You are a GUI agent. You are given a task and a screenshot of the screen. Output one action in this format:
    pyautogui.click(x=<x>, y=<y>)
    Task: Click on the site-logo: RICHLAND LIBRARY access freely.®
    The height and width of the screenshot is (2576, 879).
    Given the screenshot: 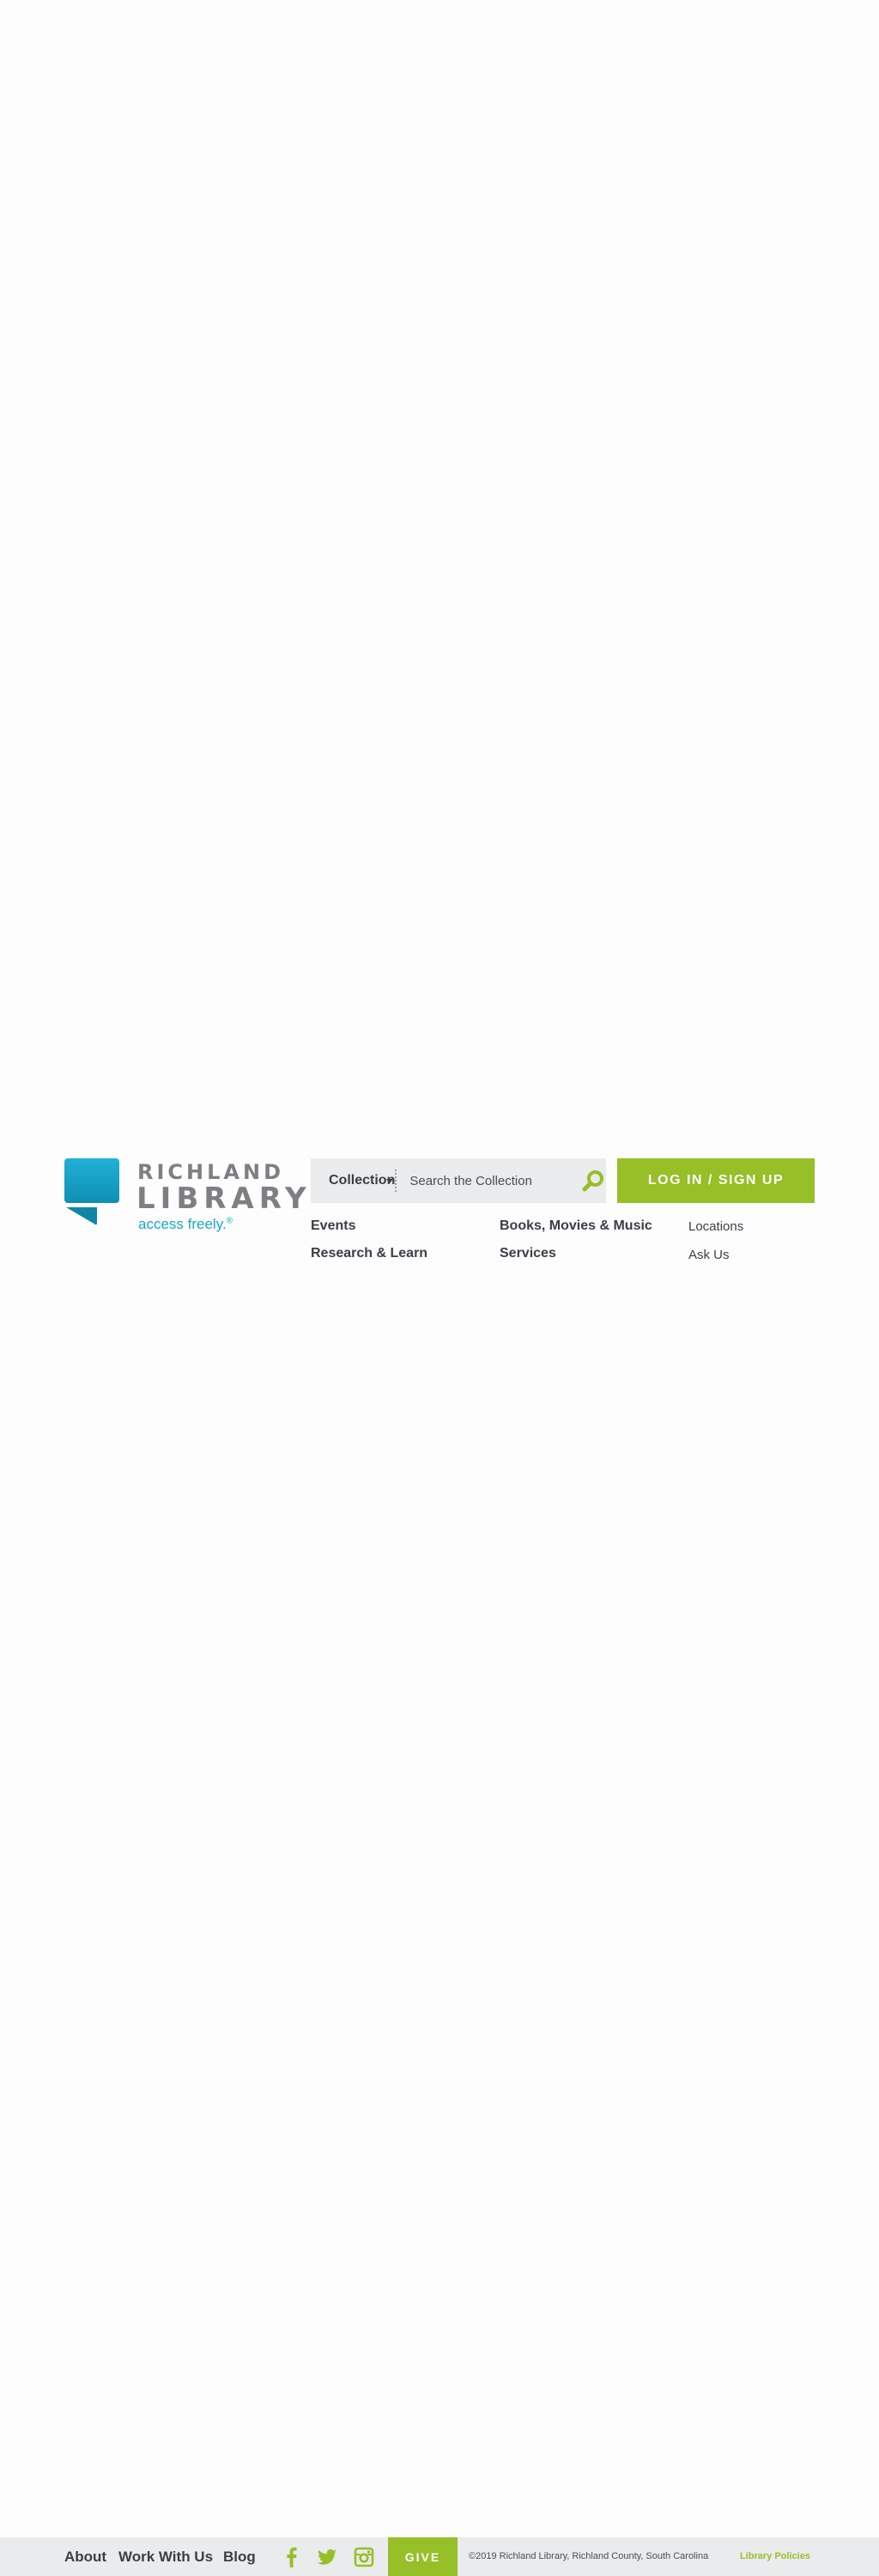 What is the action you would take?
    pyautogui.click(x=185, y=1201)
    